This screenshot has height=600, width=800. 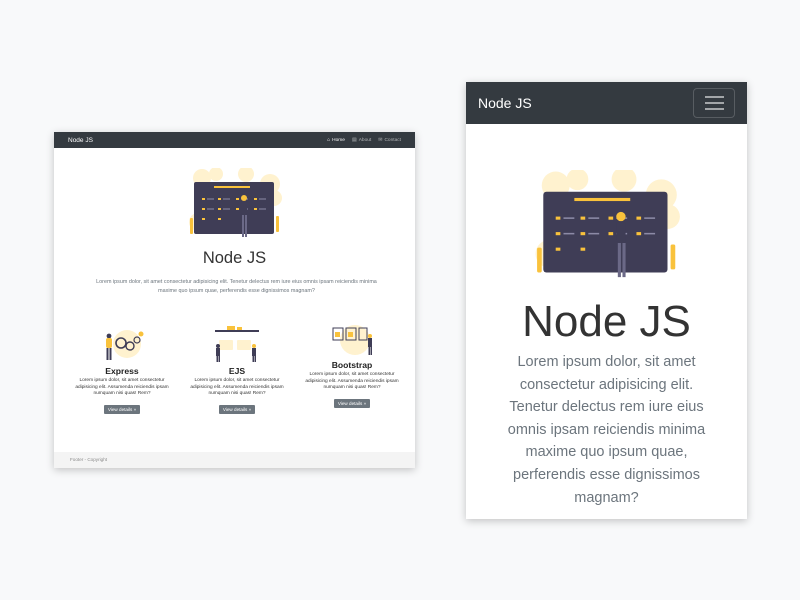 I want to click on nav-links: ⌂ Home ▤ About ✉ Contact, so click(x=364, y=139).